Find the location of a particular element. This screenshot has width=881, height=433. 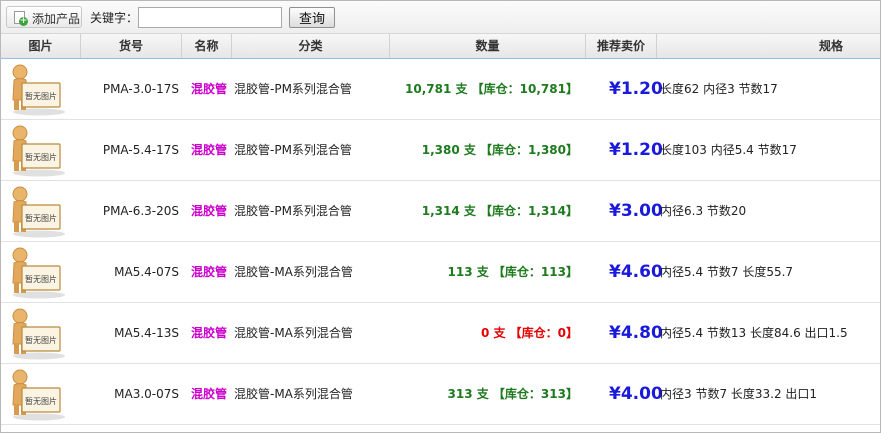

product-code: MA5.4-13S is located at coordinates (146, 333).